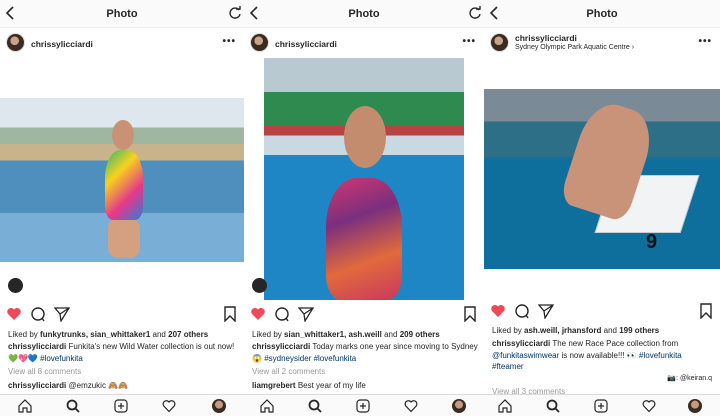 The image size is (720, 416). I want to click on location-label: Sydney Olympic Park Aquatic Centre ›, so click(574, 47).